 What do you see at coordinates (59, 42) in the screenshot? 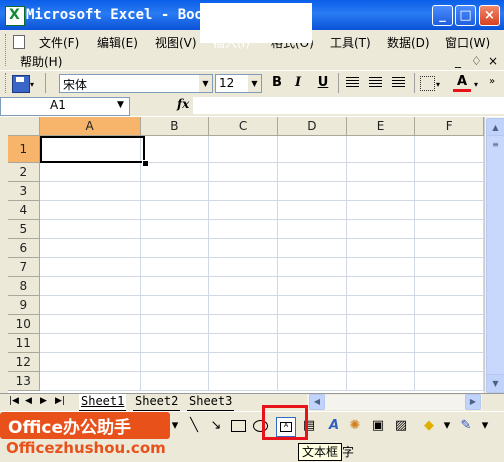
I see `menu-file: 文件(F)` at bounding box center [59, 42].